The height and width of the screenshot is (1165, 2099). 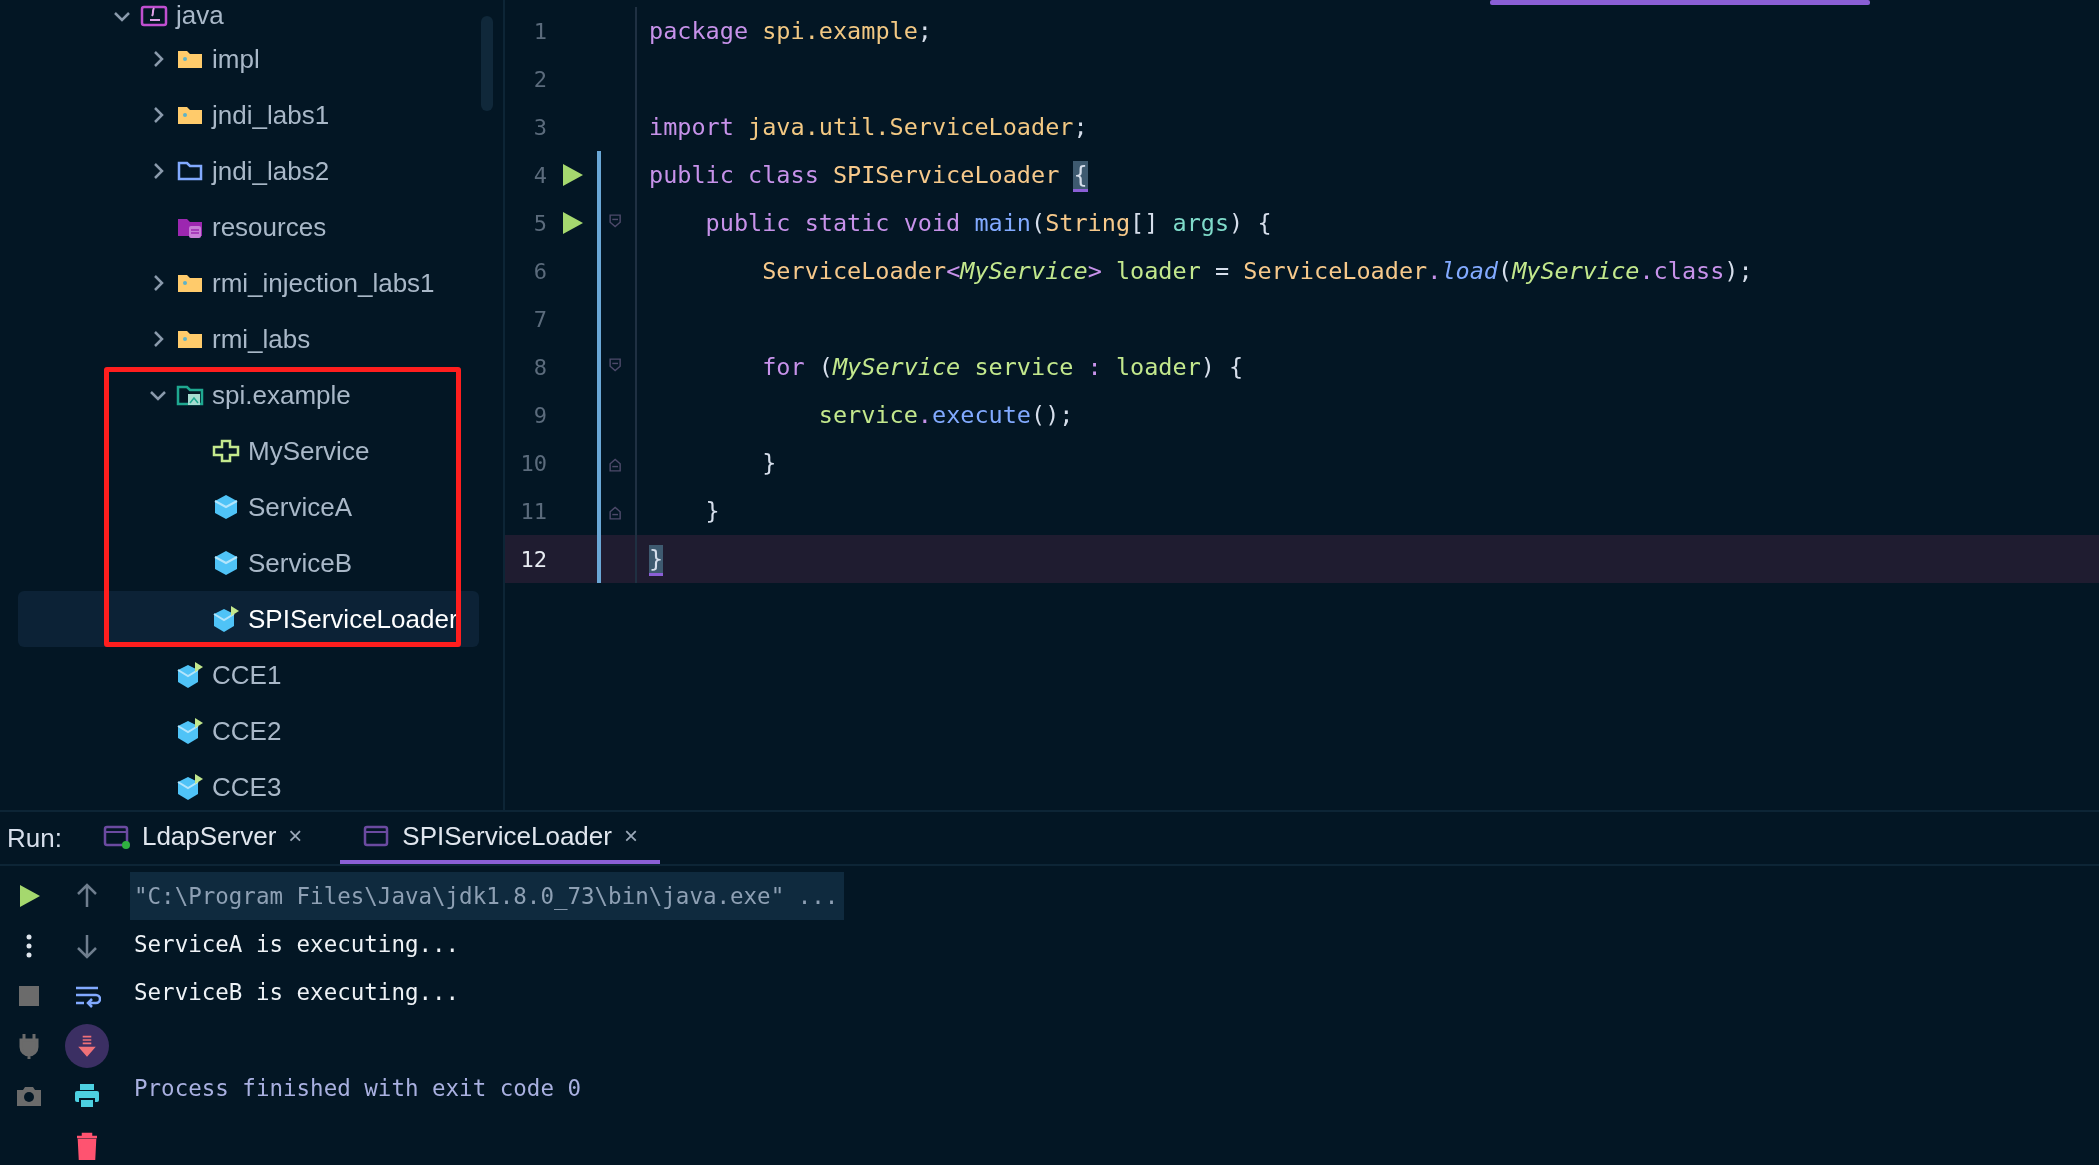 I want to click on tree-item: CCE3, so click(x=248, y=784).